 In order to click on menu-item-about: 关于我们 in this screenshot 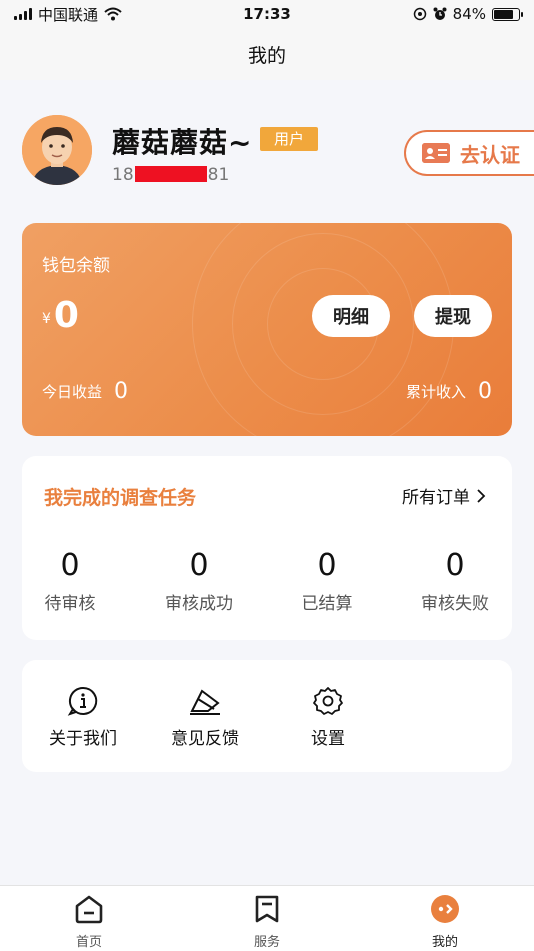, I will do `click(83, 716)`.